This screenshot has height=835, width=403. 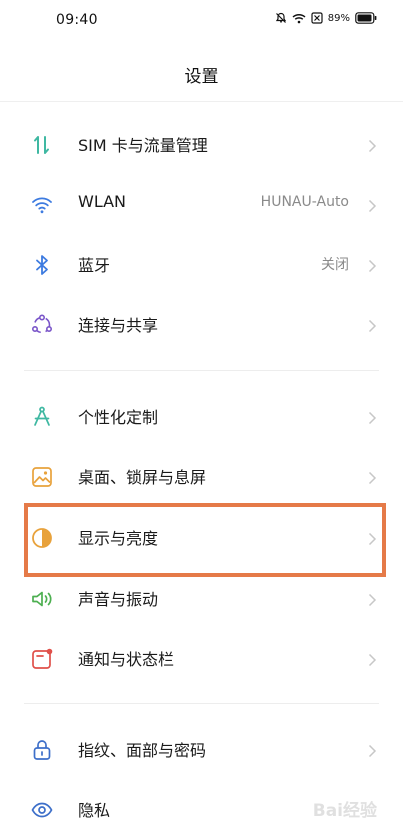 What do you see at coordinates (118, 417) in the screenshot?
I see `settings-item-label: 个性化定制` at bounding box center [118, 417].